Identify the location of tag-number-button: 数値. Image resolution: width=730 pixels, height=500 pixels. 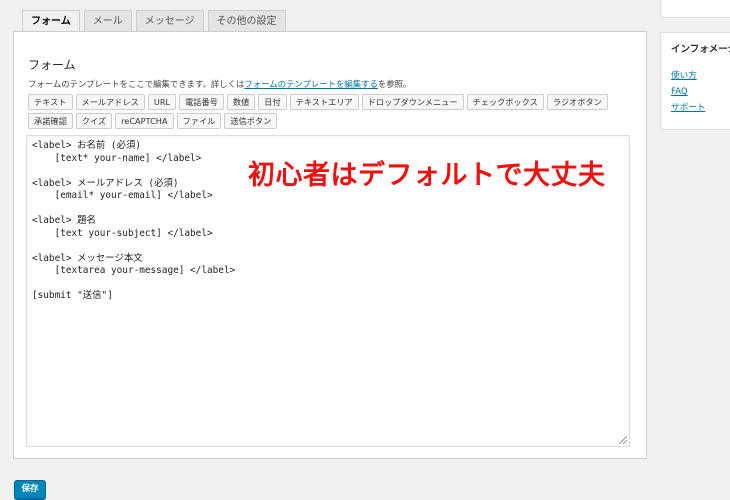
(241, 102).